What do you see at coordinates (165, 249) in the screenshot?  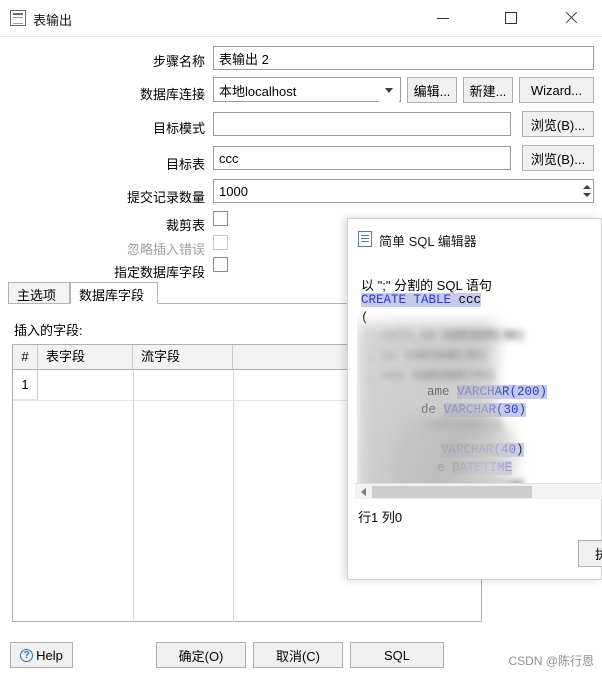 I see `ignore-insert-errors-label: 忽略插入错误` at bounding box center [165, 249].